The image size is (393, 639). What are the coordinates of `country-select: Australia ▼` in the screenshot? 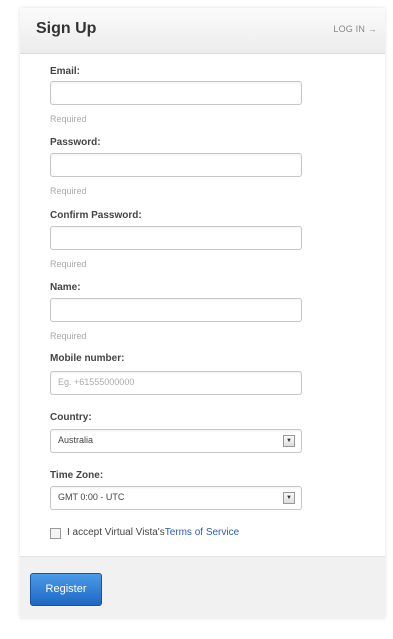 It's located at (176, 441).